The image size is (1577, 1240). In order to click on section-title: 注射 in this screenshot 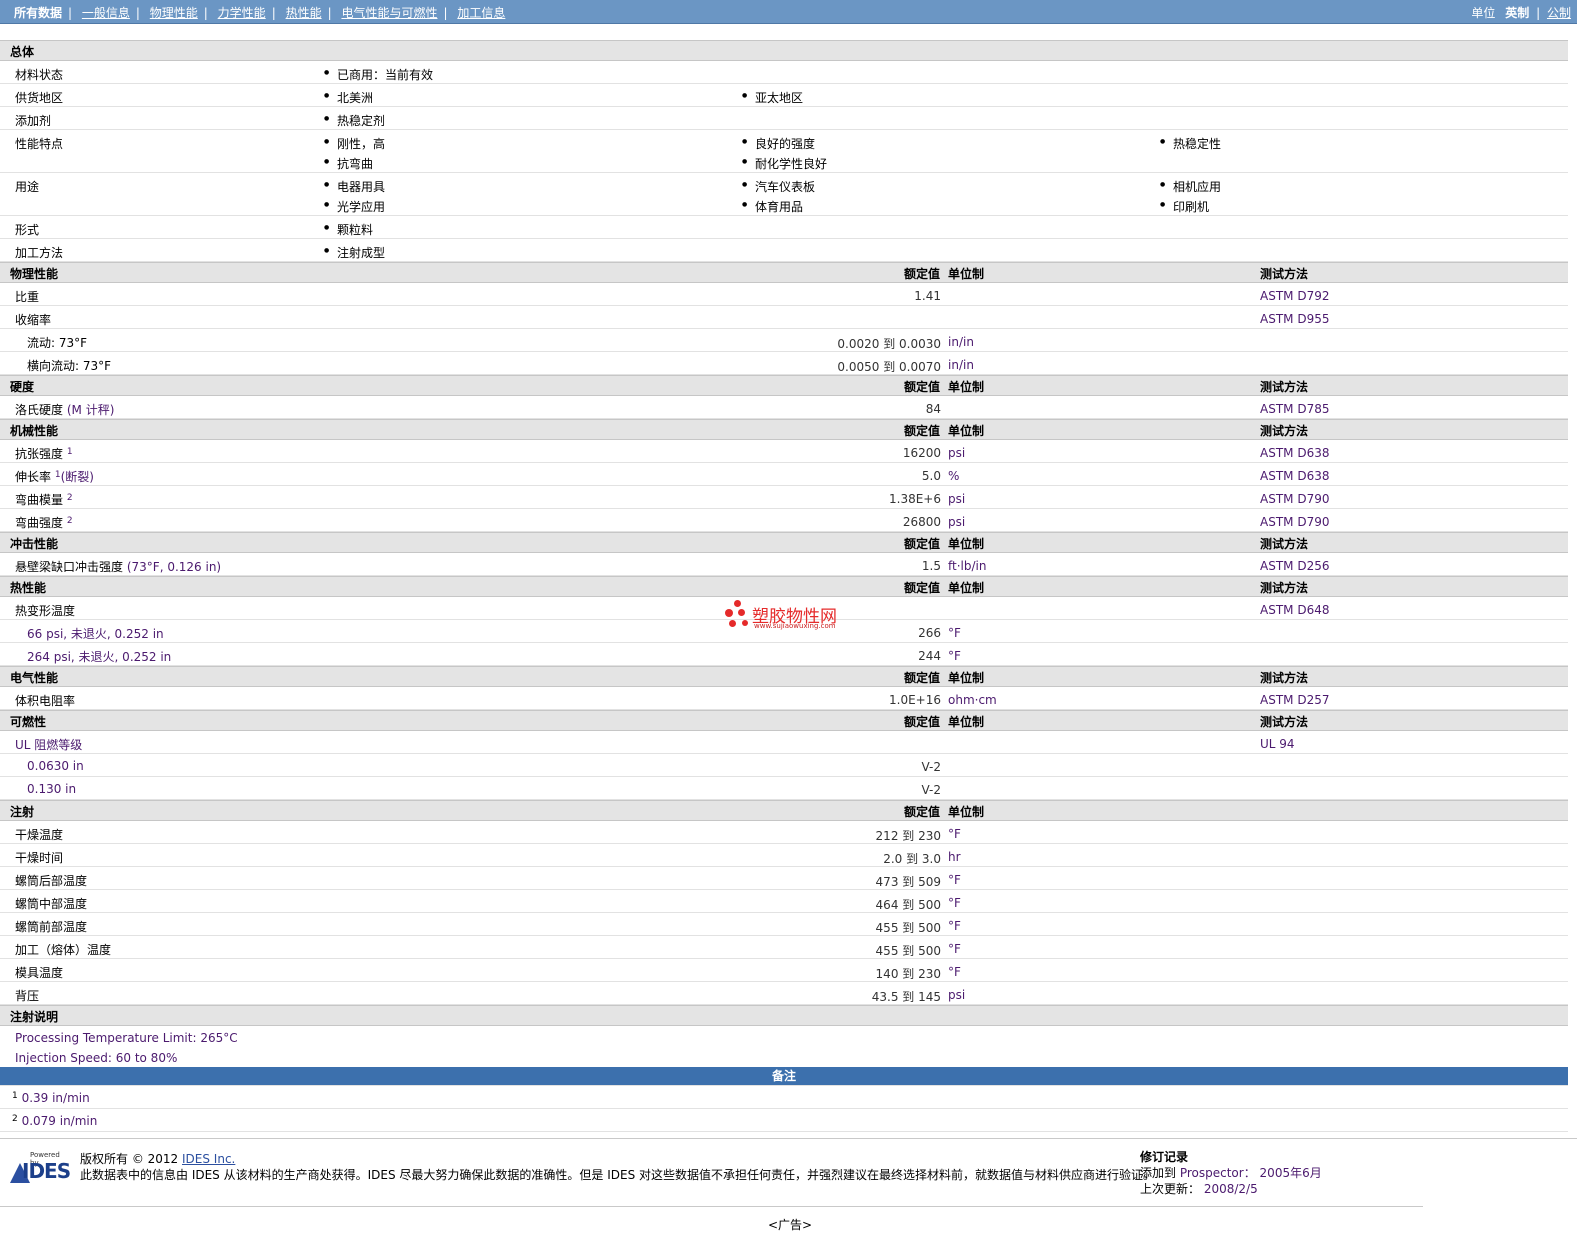, I will do `click(22, 812)`.